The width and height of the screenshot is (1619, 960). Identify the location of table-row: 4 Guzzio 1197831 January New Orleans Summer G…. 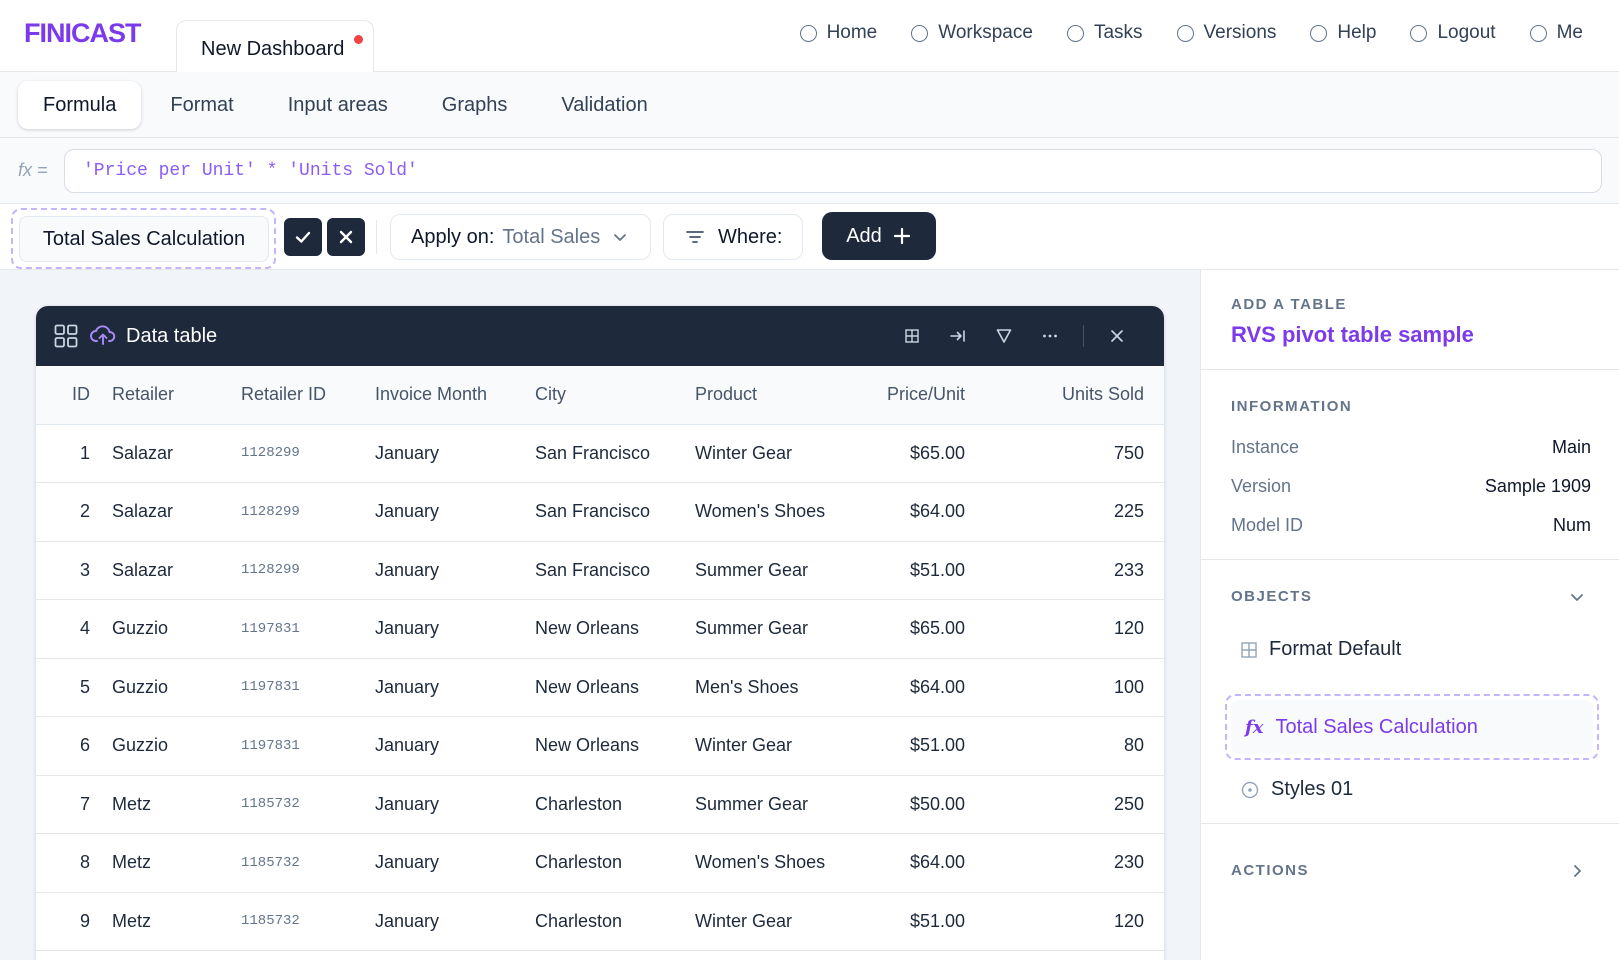
(600, 629).